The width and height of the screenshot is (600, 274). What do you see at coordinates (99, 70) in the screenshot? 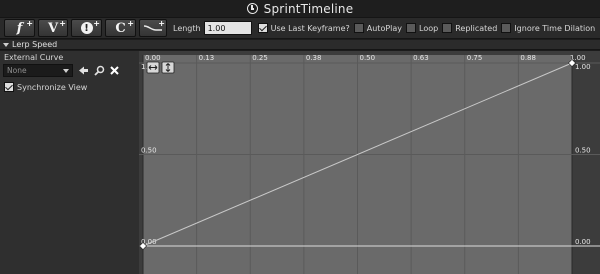
I see `browse-curve-icon` at bounding box center [99, 70].